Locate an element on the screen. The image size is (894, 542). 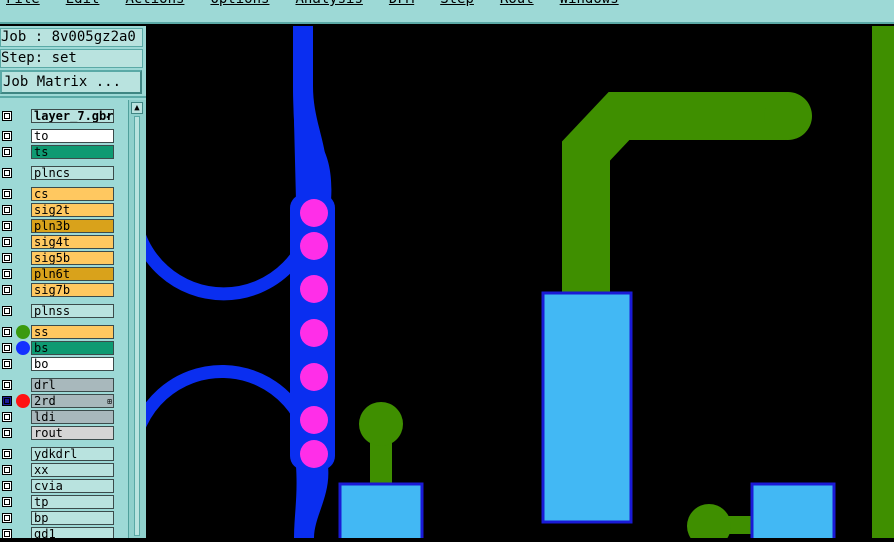
scrollbar-track is located at coordinates (137, 326).